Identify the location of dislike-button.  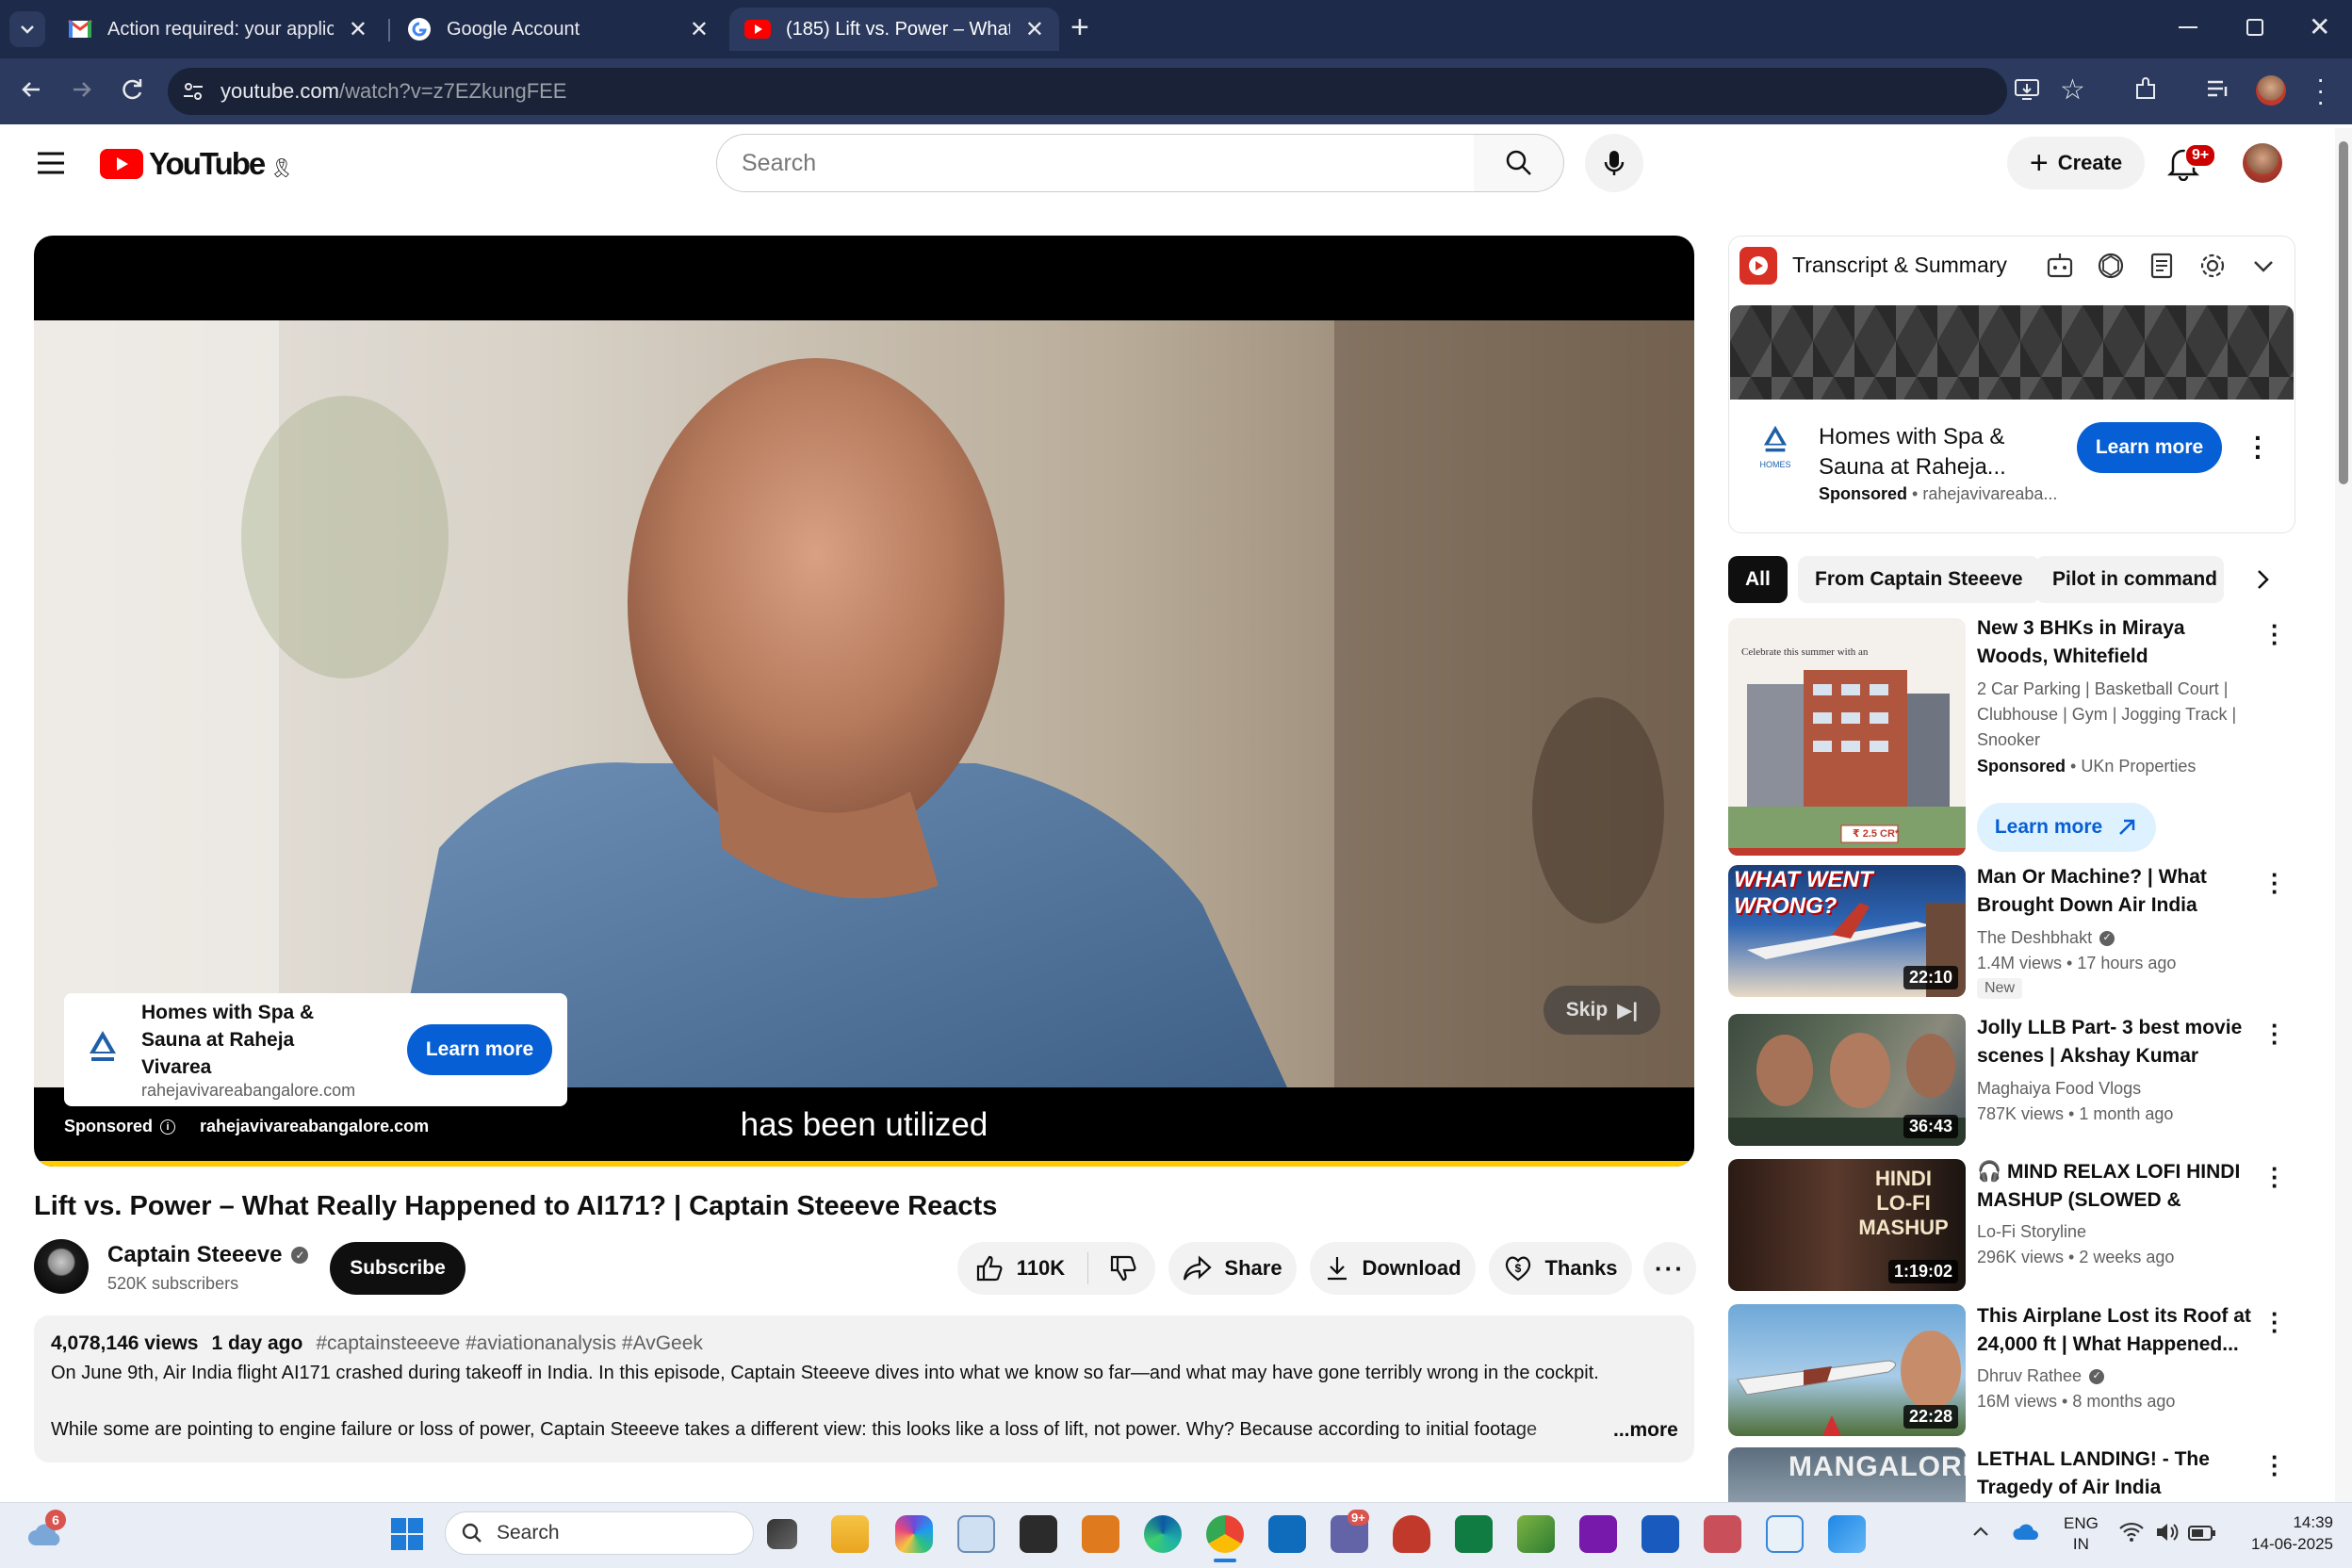
(1112, 1268).